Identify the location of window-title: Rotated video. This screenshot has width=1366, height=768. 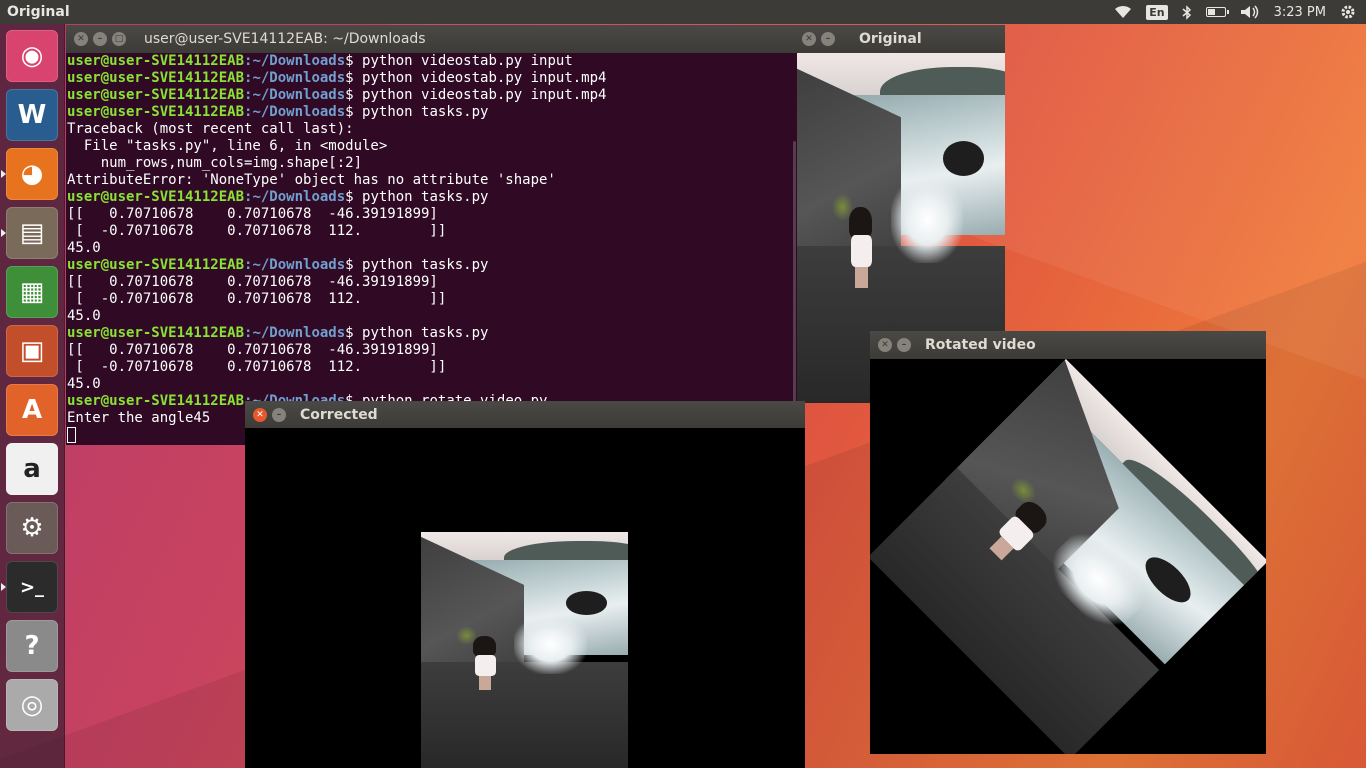
(980, 345).